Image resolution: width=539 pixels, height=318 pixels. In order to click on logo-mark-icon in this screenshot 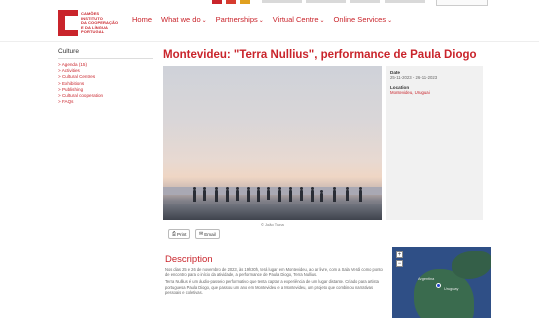, I will do `click(68, 23)`.